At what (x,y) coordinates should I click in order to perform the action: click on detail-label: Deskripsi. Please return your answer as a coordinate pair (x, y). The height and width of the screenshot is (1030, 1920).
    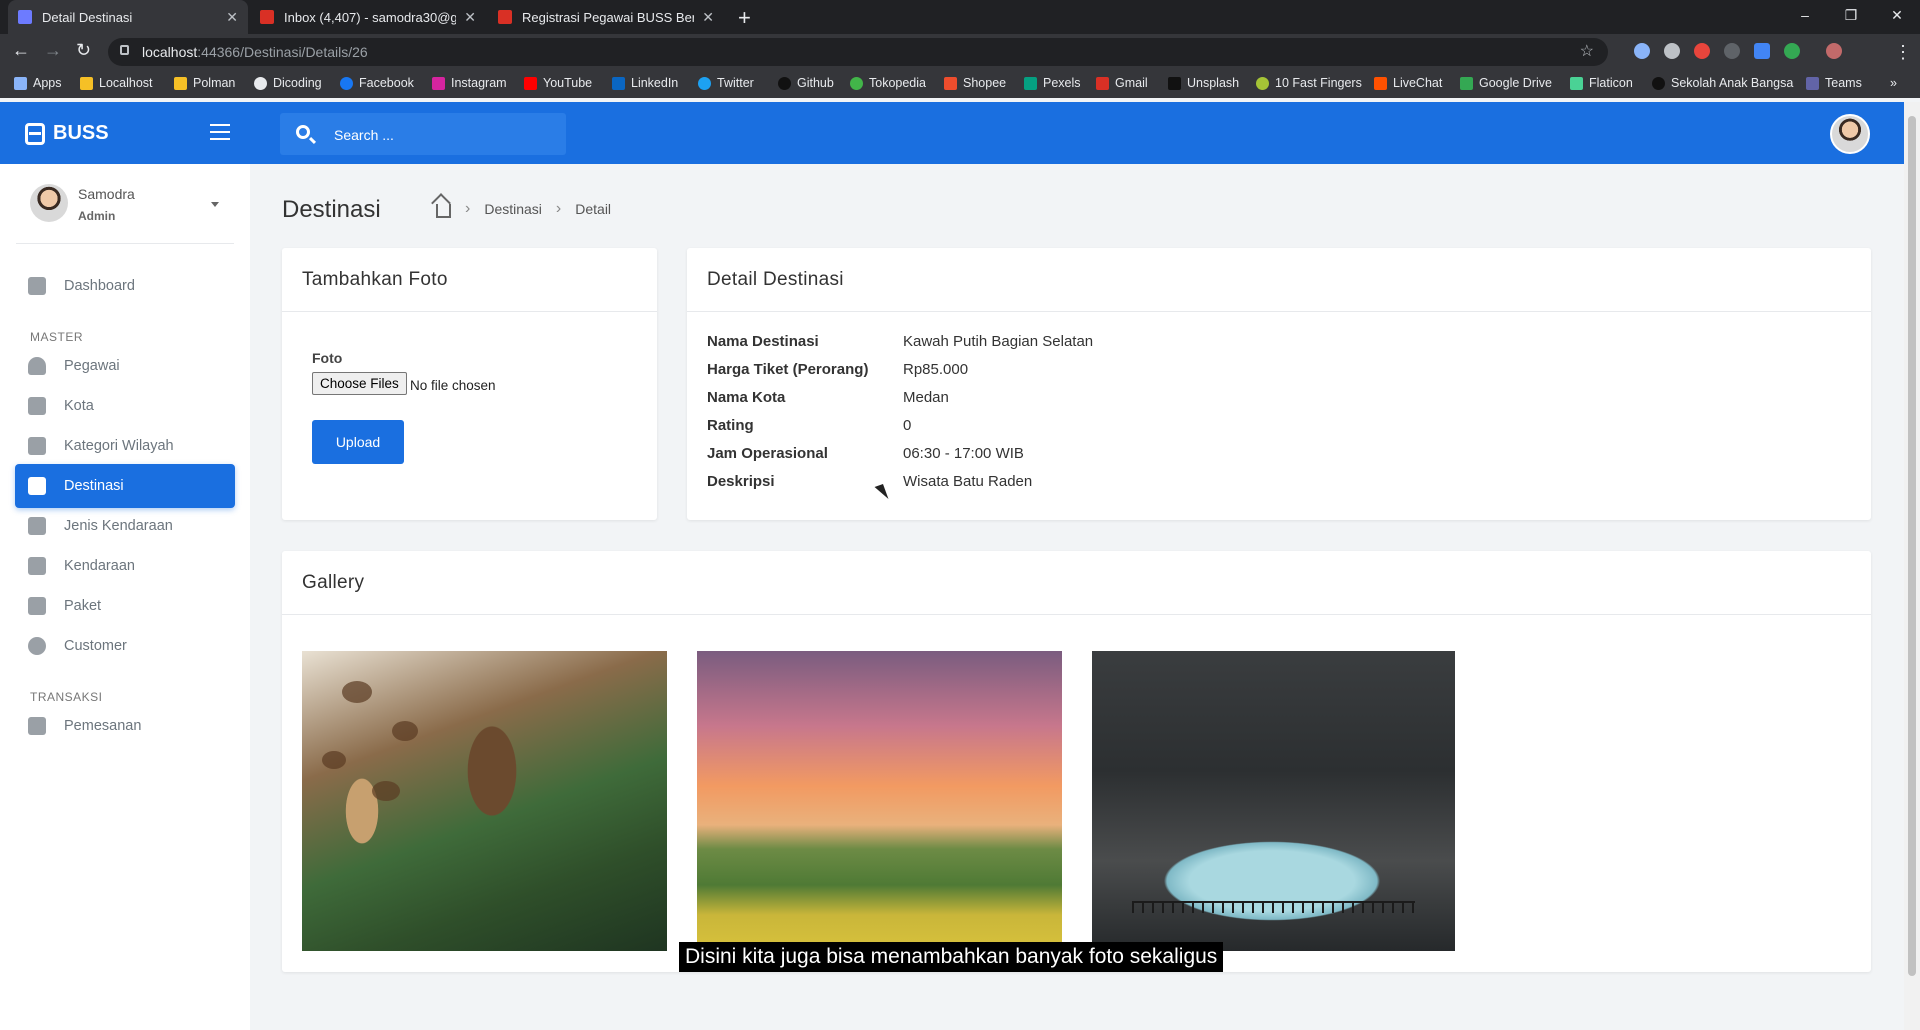
    Looking at the image, I should click on (741, 481).